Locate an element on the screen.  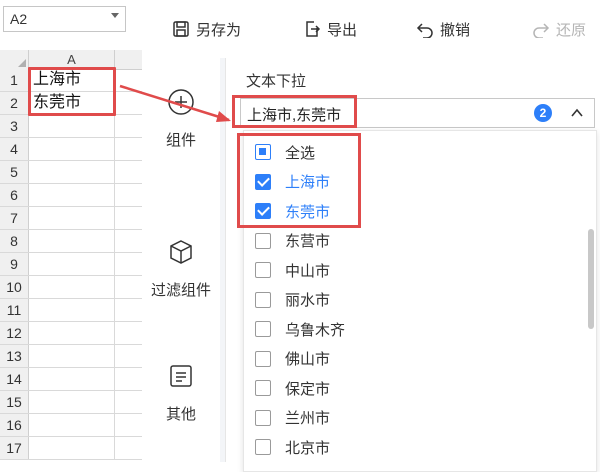
nav-label-components: 组件 is located at coordinates (180, 140).